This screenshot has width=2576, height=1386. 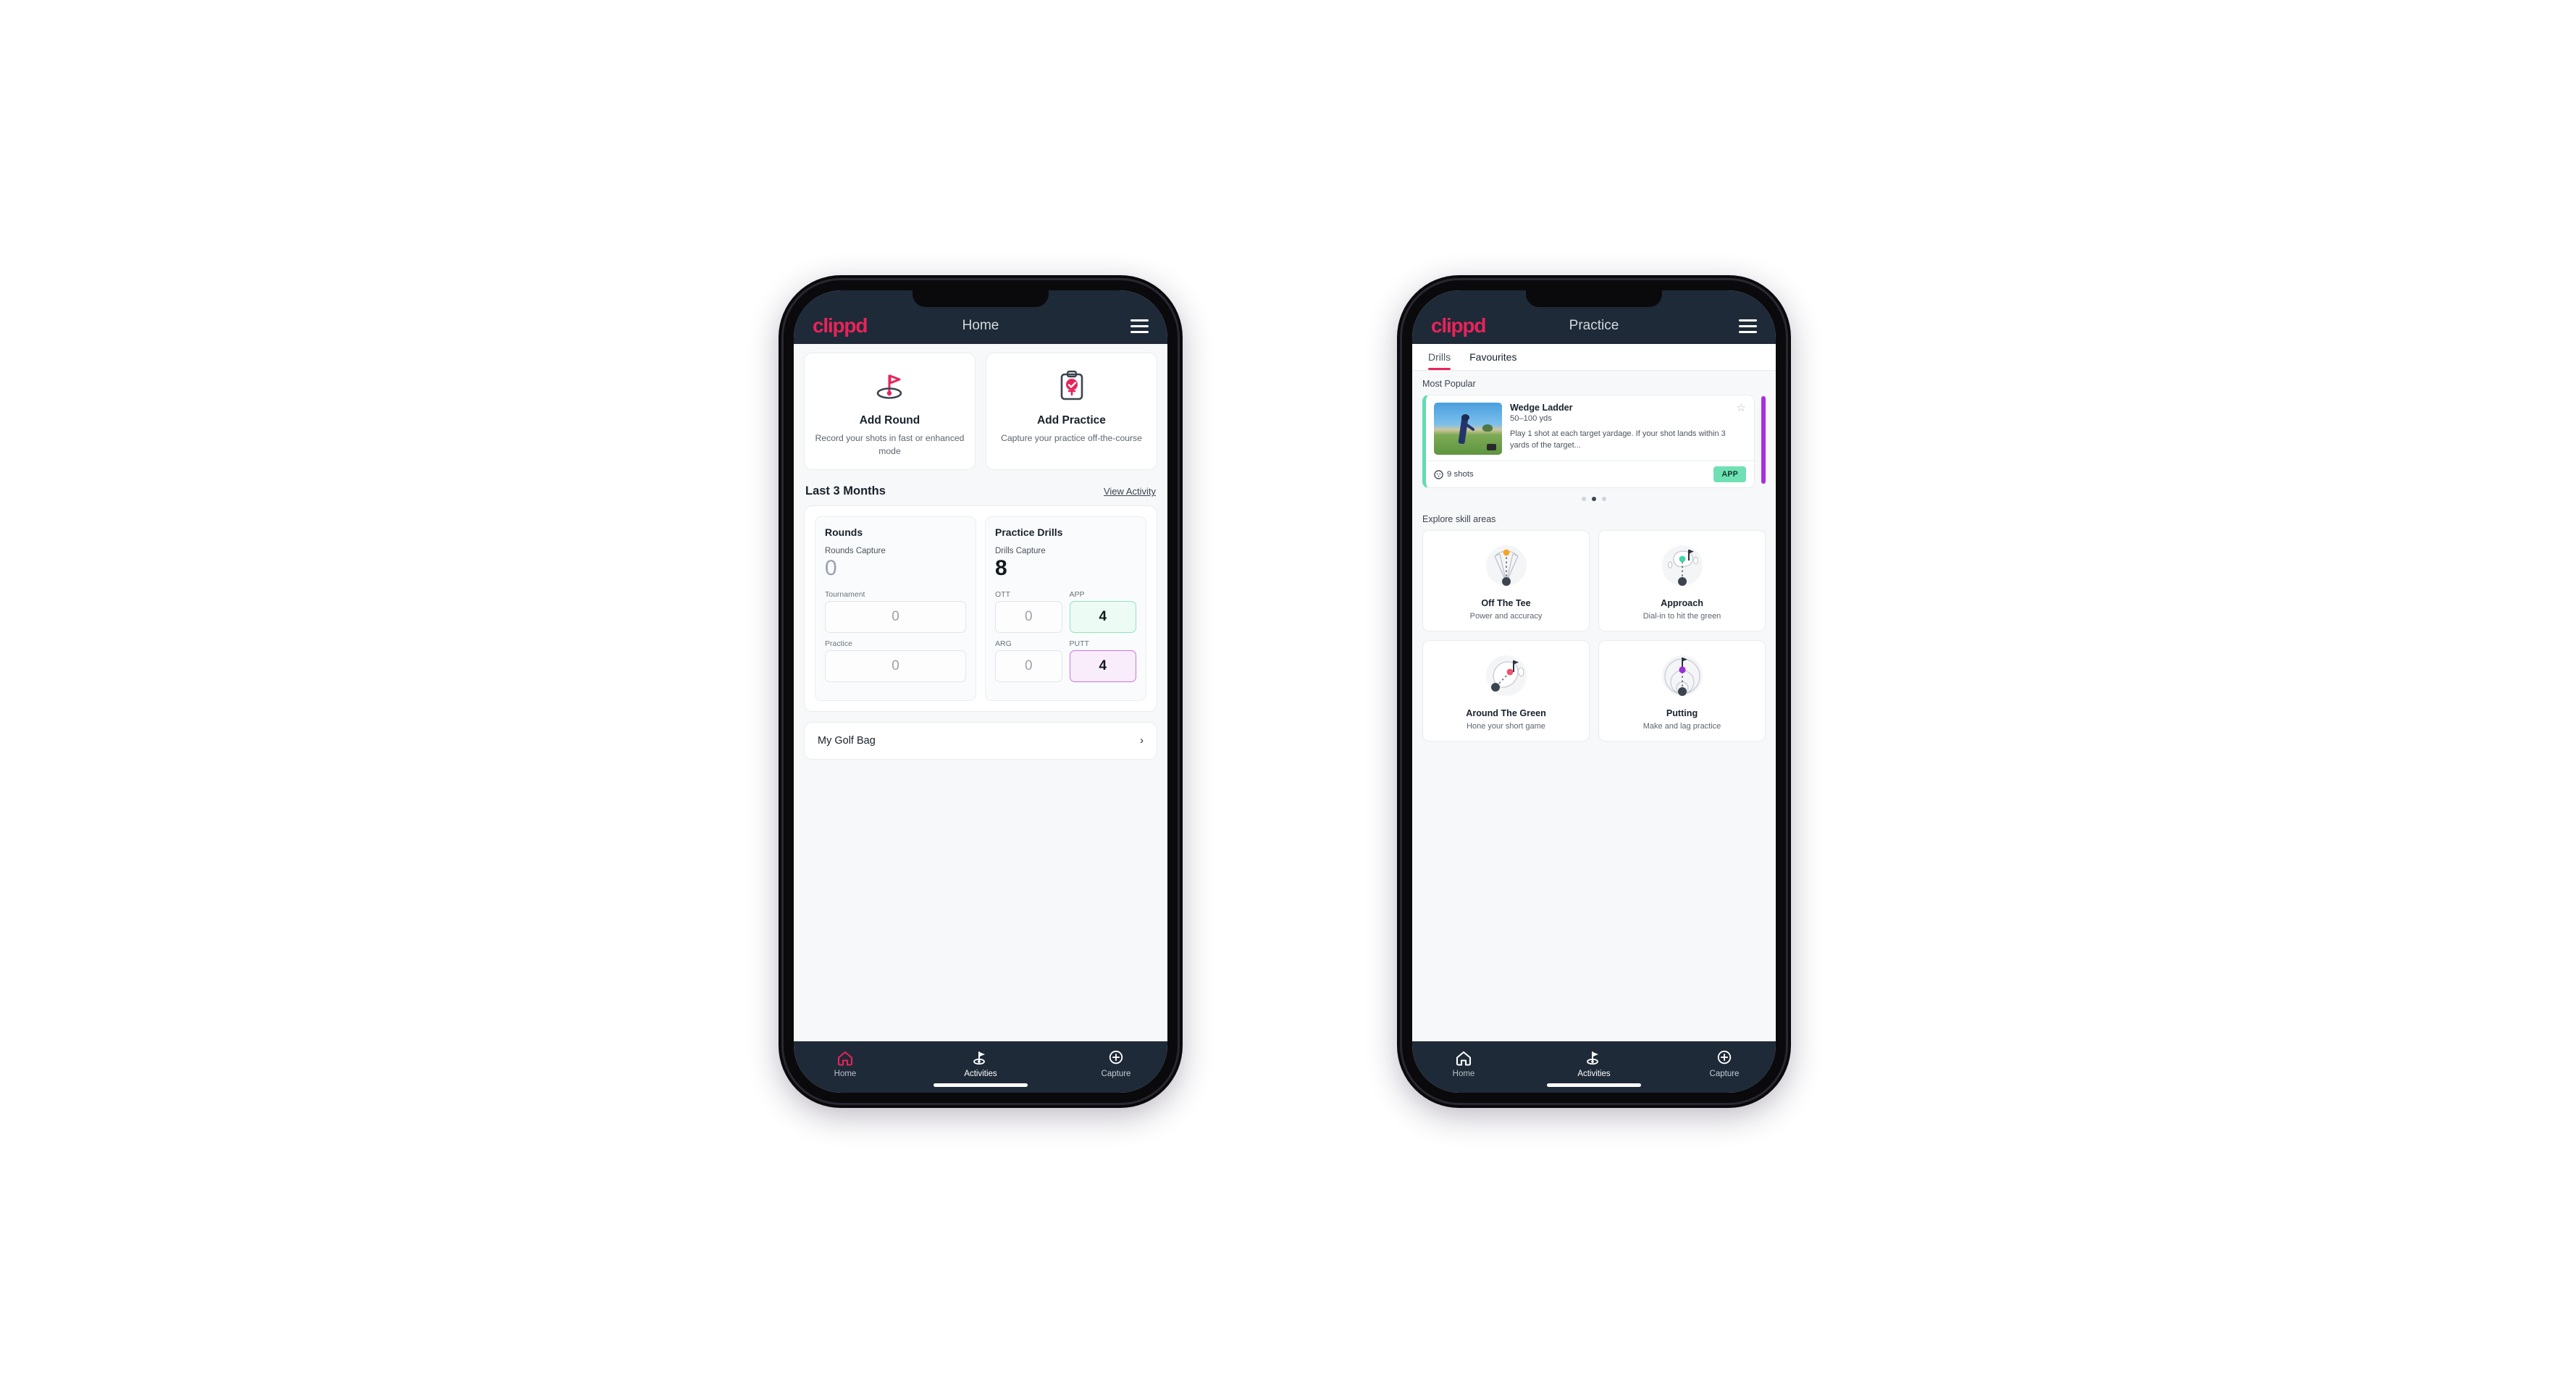 What do you see at coordinates (1079, 643) in the screenshot?
I see `putt-label: PUTT` at bounding box center [1079, 643].